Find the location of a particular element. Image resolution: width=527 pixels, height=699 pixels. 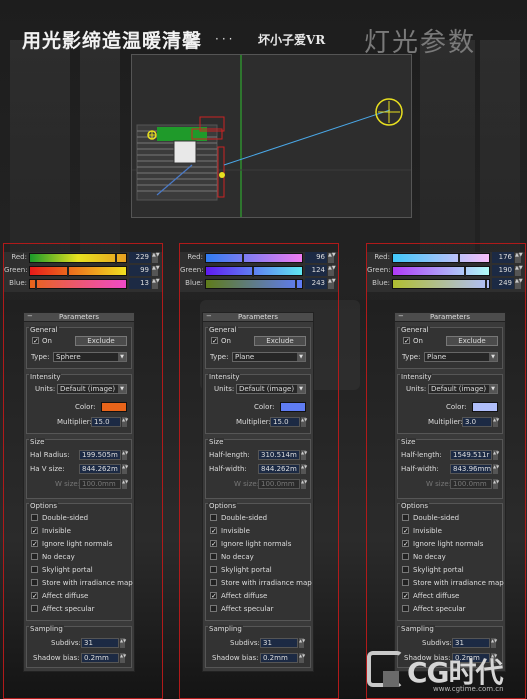

red-value: 229 is located at coordinates (140, 257).